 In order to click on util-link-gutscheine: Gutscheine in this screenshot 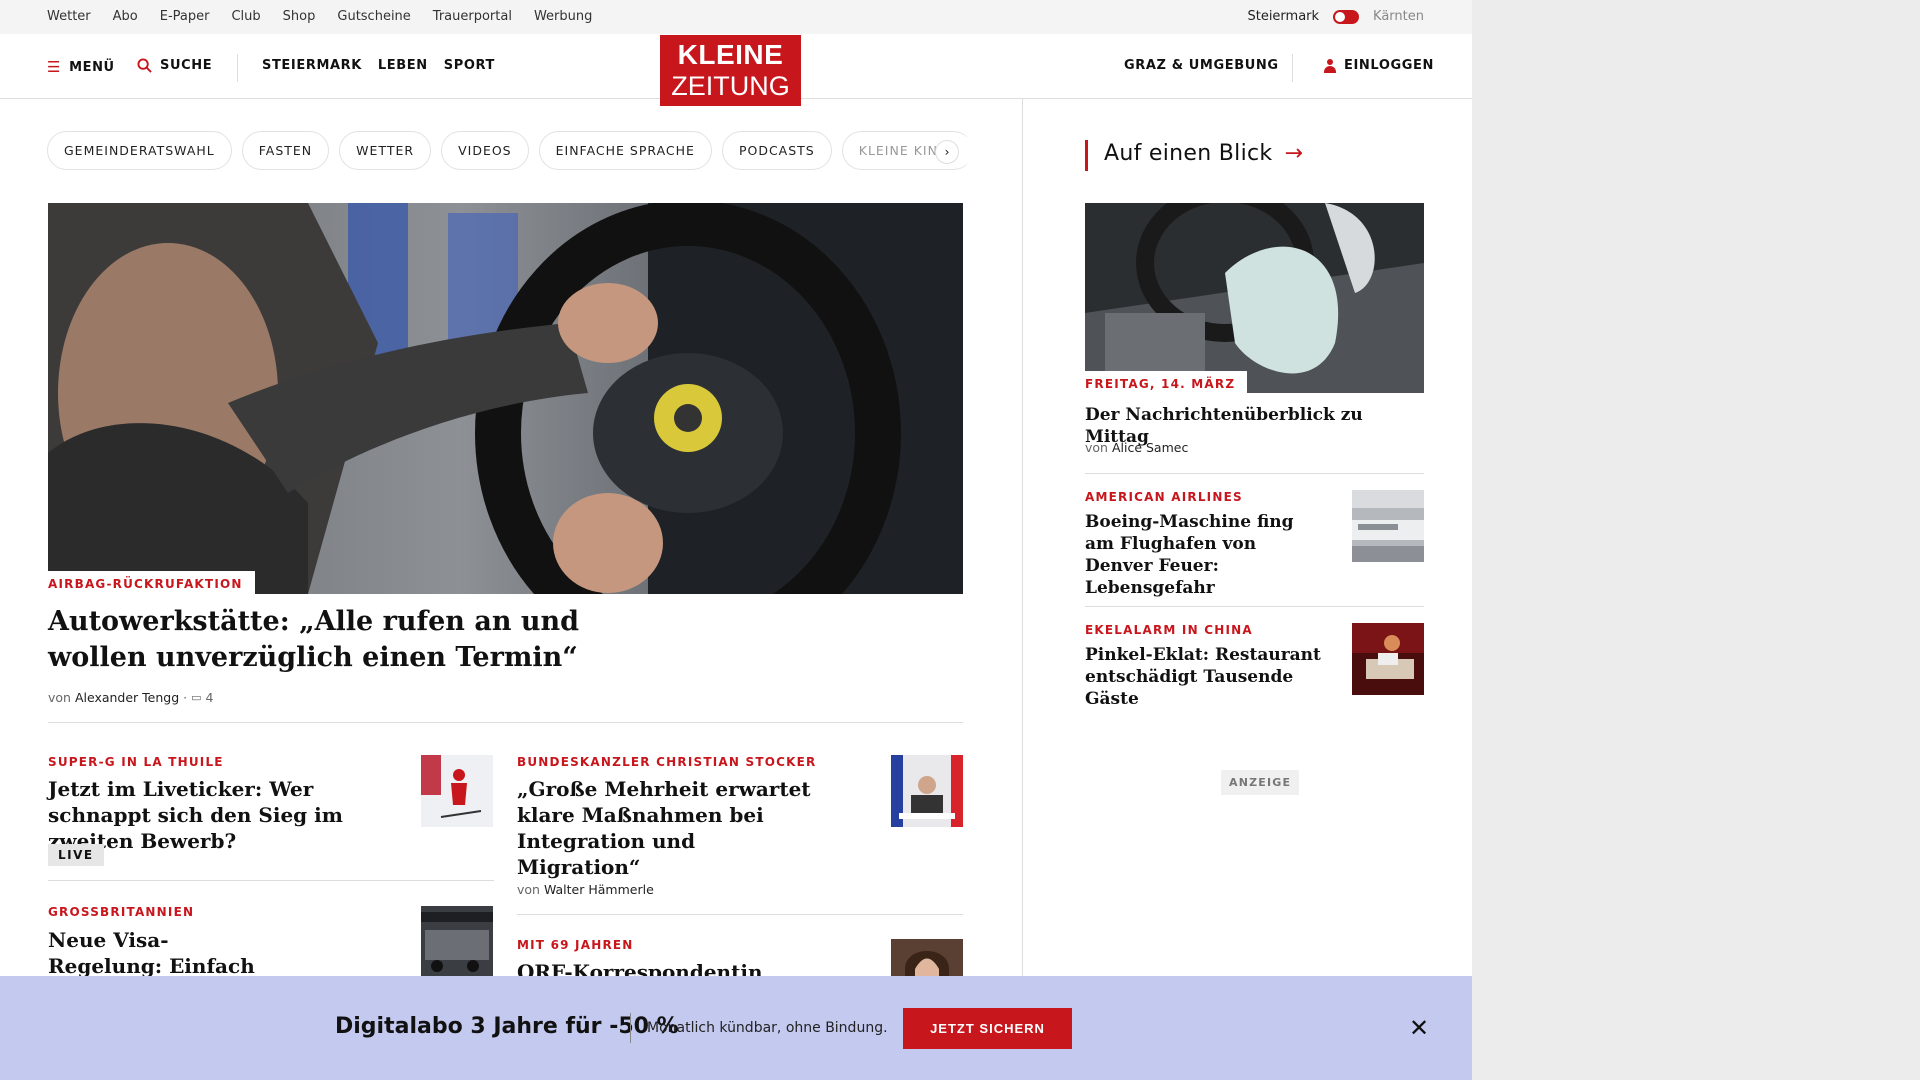, I will do `click(373, 16)`.